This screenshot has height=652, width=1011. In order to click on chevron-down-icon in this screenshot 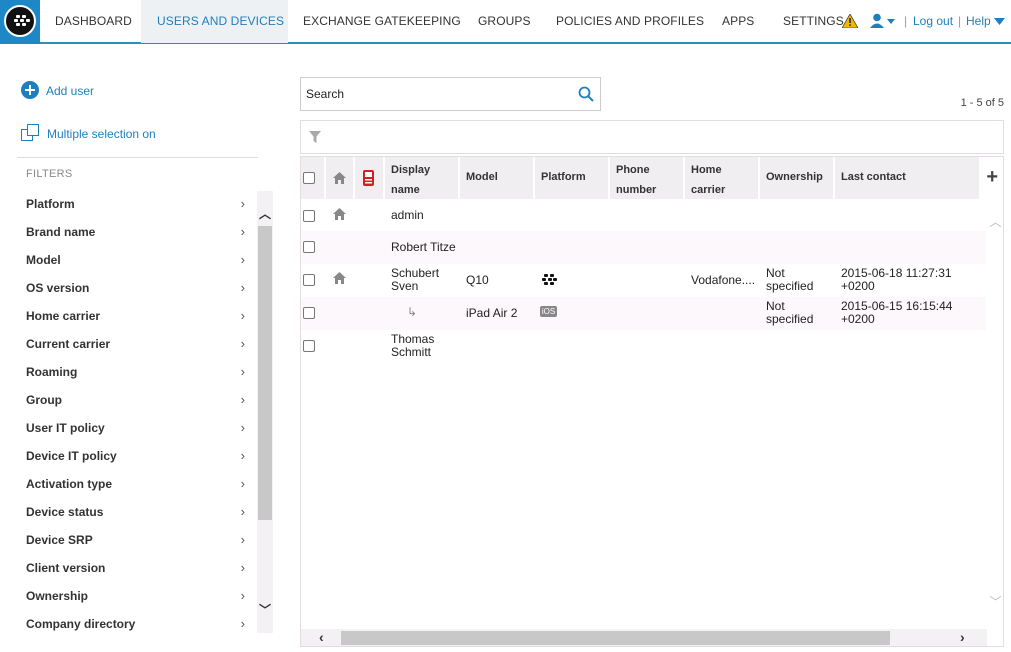, I will do `click(999, 22)`.